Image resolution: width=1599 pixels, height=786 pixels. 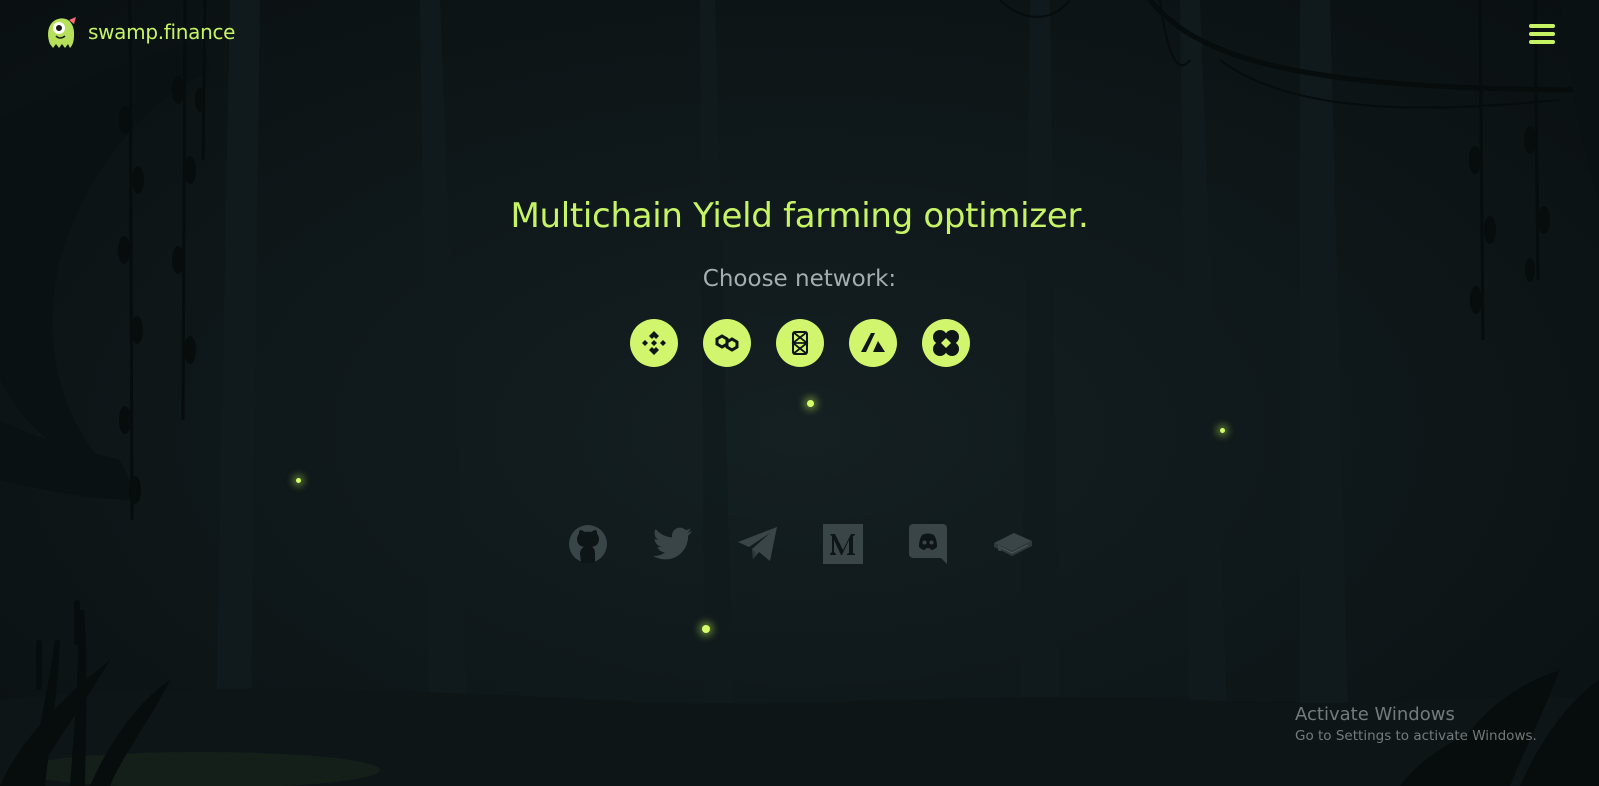 I want to click on network-button-cronos, so click(x=946, y=343).